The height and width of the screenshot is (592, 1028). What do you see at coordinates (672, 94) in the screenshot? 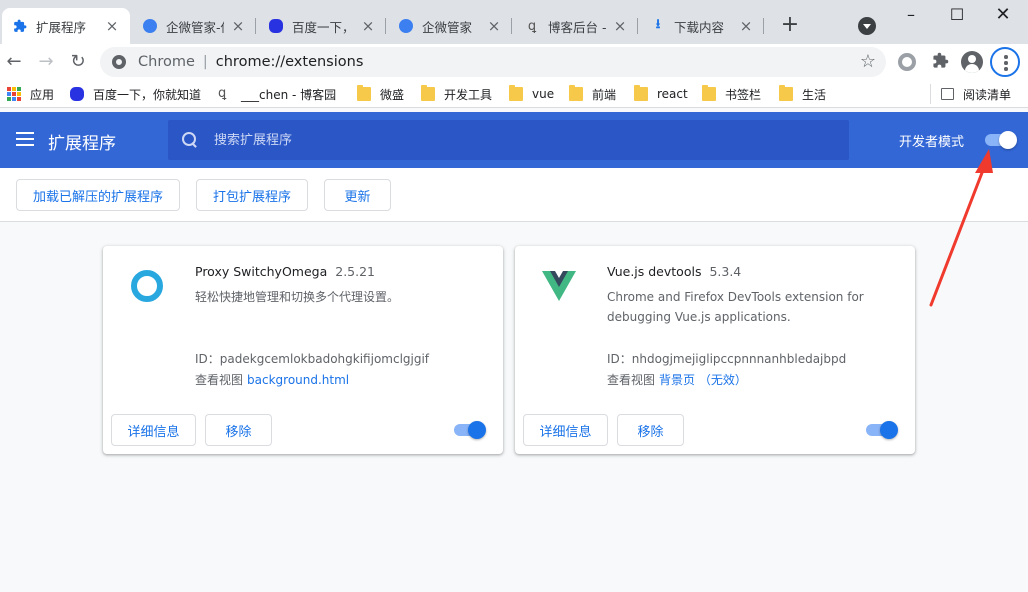
I see `bookmark-label: react` at bounding box center [672, 94].